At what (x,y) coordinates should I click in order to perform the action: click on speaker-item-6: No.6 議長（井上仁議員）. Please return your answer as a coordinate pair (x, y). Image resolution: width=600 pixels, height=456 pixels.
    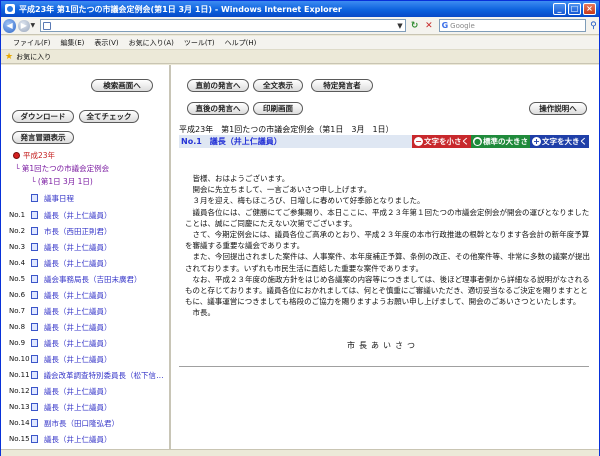
    Looking at the image, I should click on (89, 295).